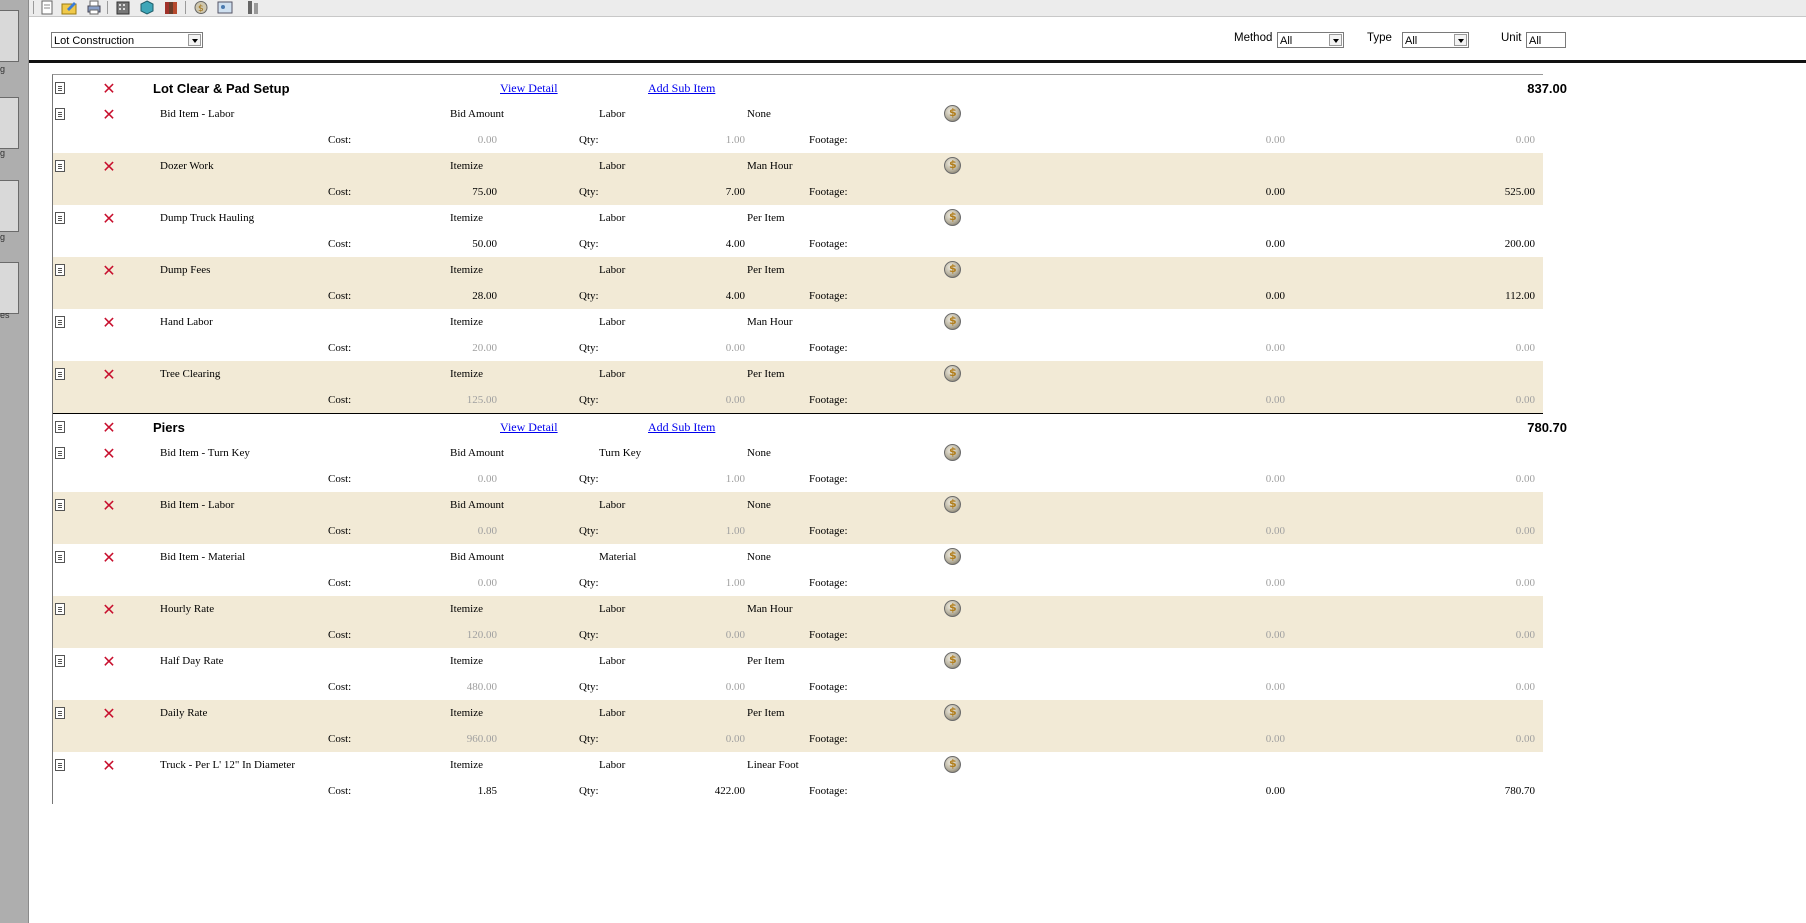 The image size is (1806, 923). What do you see at coordinates (94, 7) in the screenshot?
I see `print-icon` at bounding box center [94, 7].